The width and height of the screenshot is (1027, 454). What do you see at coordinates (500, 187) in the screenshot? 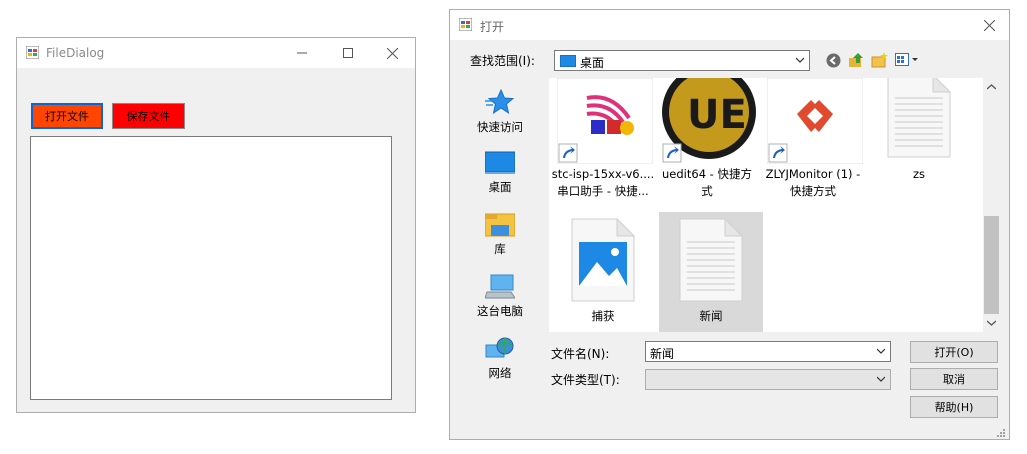
I see `place-label: 桌面` at bounding box center [500, 187].